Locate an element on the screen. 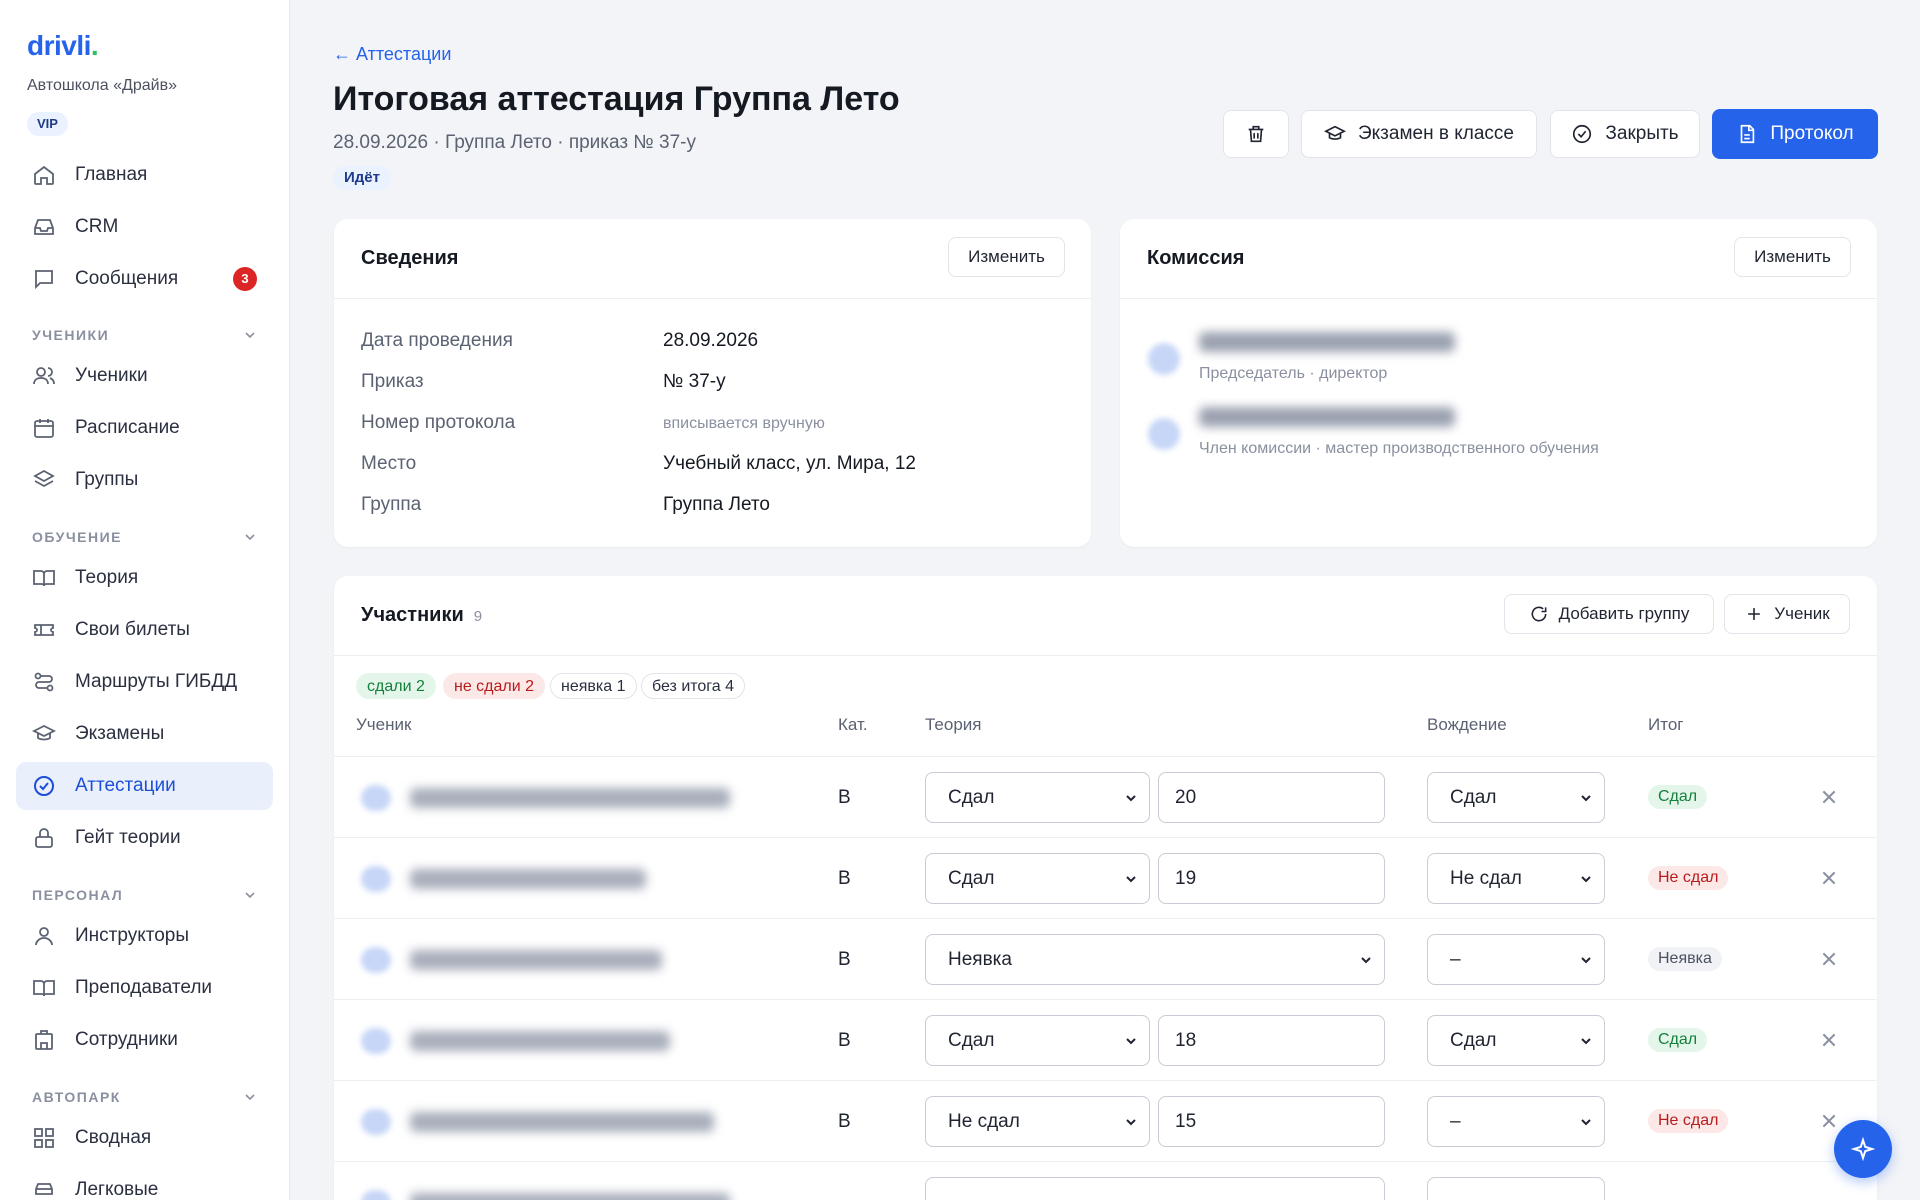 Image resolution: width=1920 pixels, height=1200 pixels. sidebar-item-groups: Группы is located at coordinates (144, 480).